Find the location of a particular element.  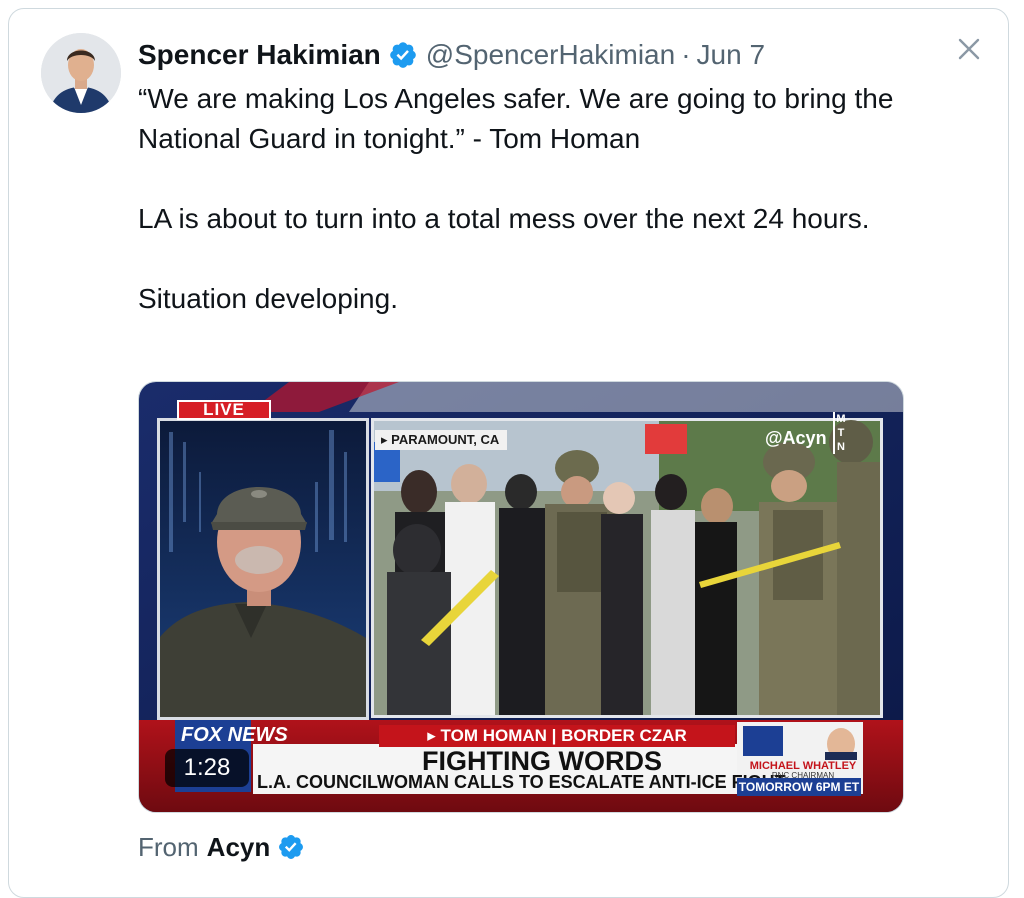

video-duration-badge: 1:28 is located at coordinates (207, 768).